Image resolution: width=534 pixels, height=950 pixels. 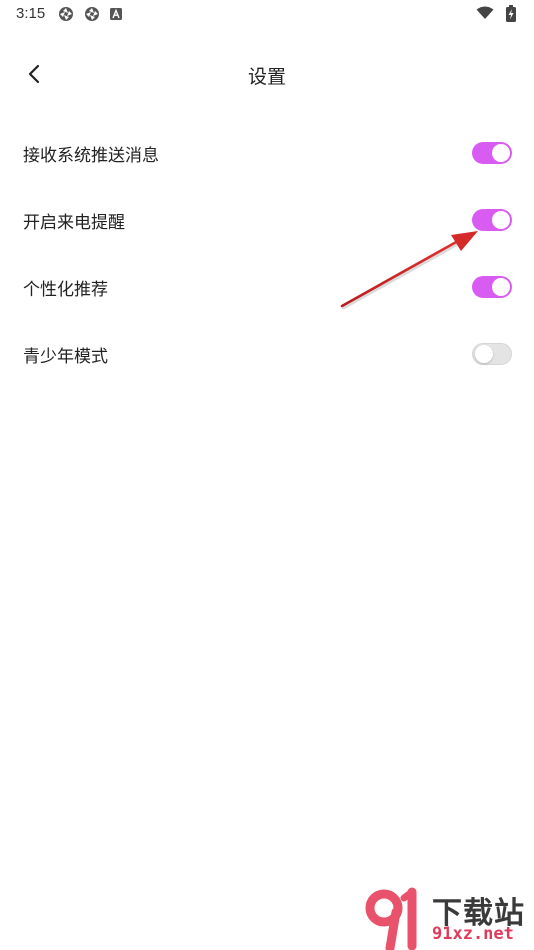 What do you see at coordinates (267, 14) in the screenshot?
I see `status-bar: 3:15` at bounding box center [267, 14].